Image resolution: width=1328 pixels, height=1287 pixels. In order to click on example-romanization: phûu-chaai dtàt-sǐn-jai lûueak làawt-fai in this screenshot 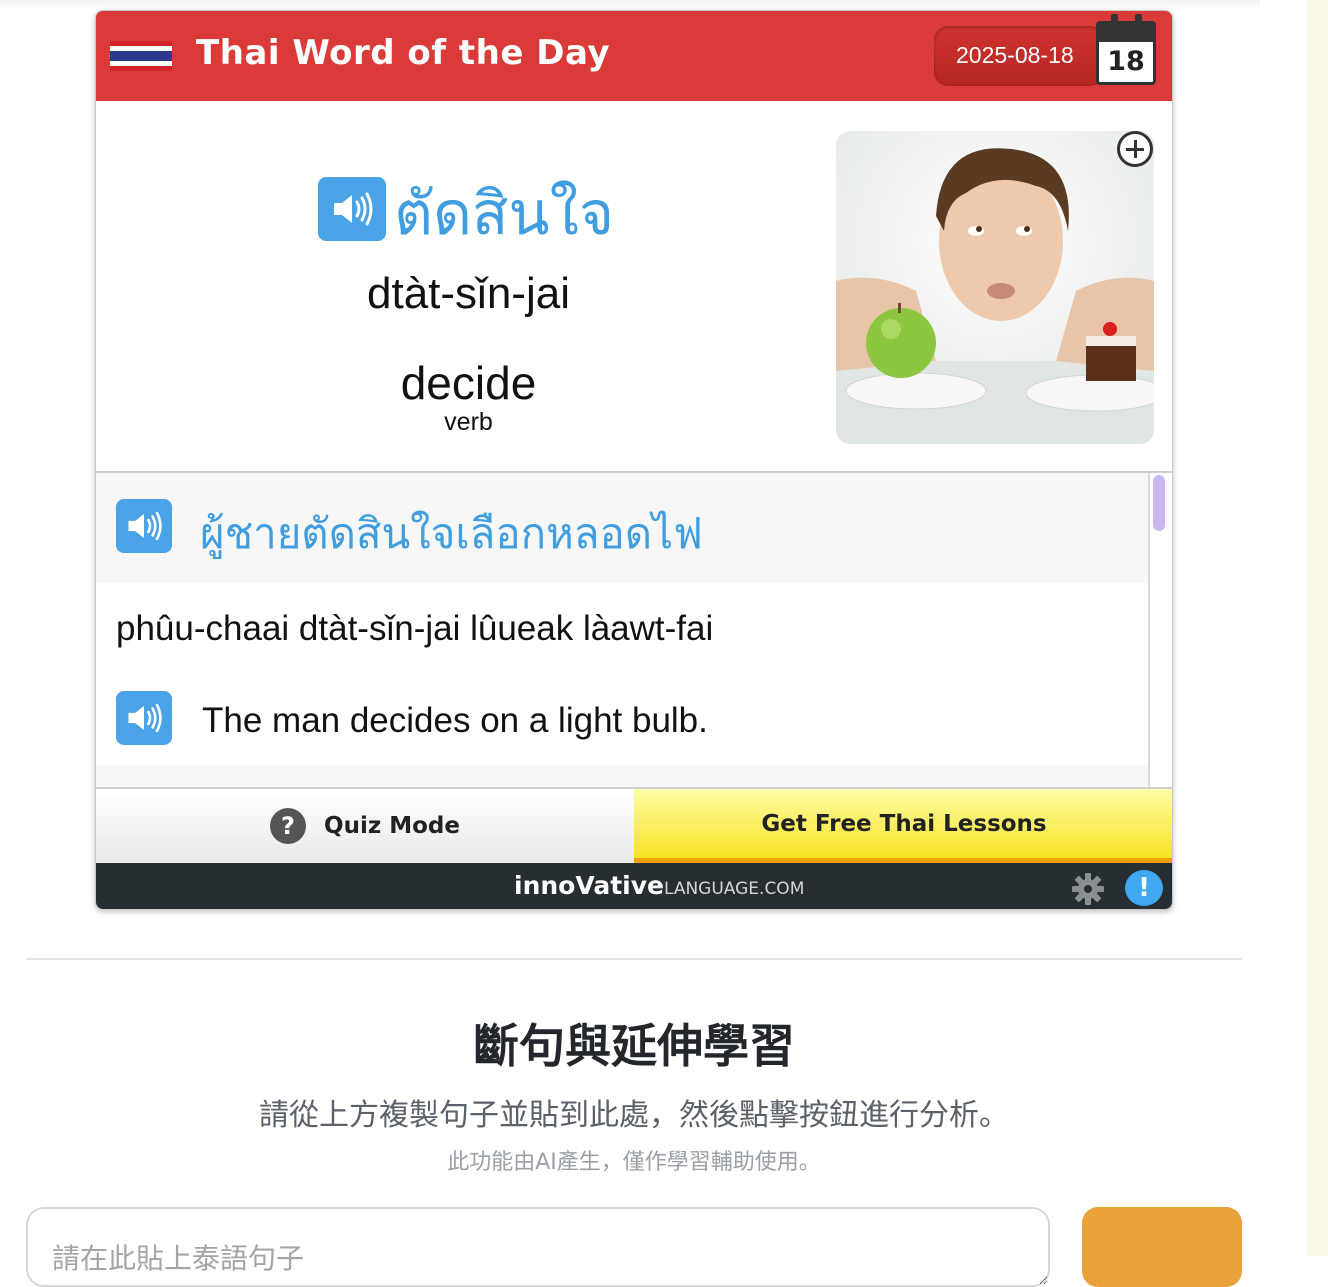, I will do `click(415, 628)`.